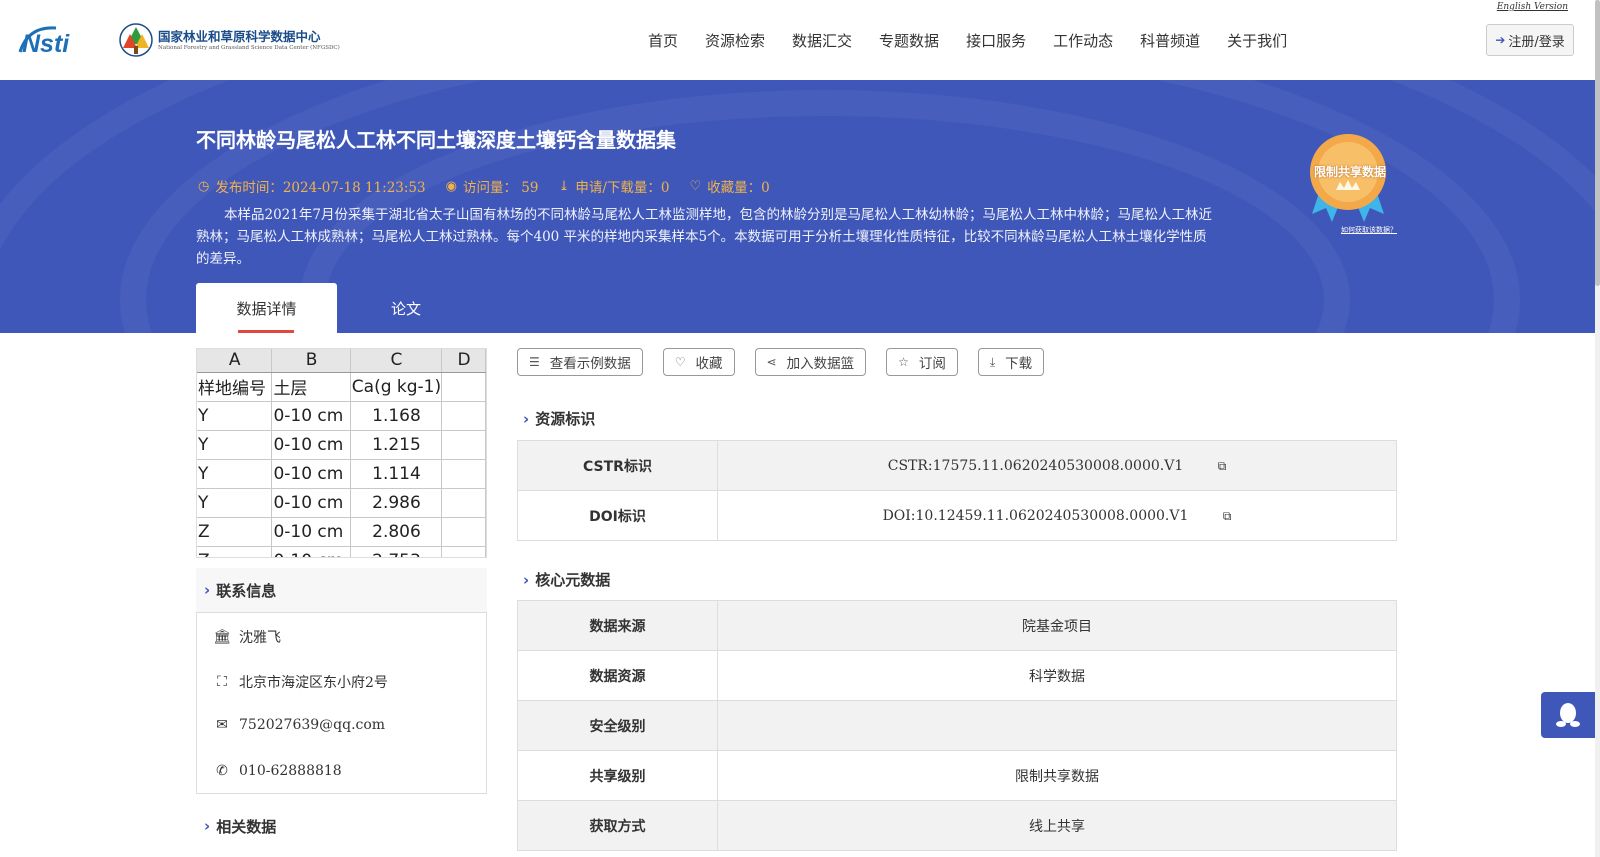 Image resolution: width=1600 pixels, height=857 pixels. I want to click on contact-address: ⛶ 北京市海淀区东小府2号, so click(300, 682).